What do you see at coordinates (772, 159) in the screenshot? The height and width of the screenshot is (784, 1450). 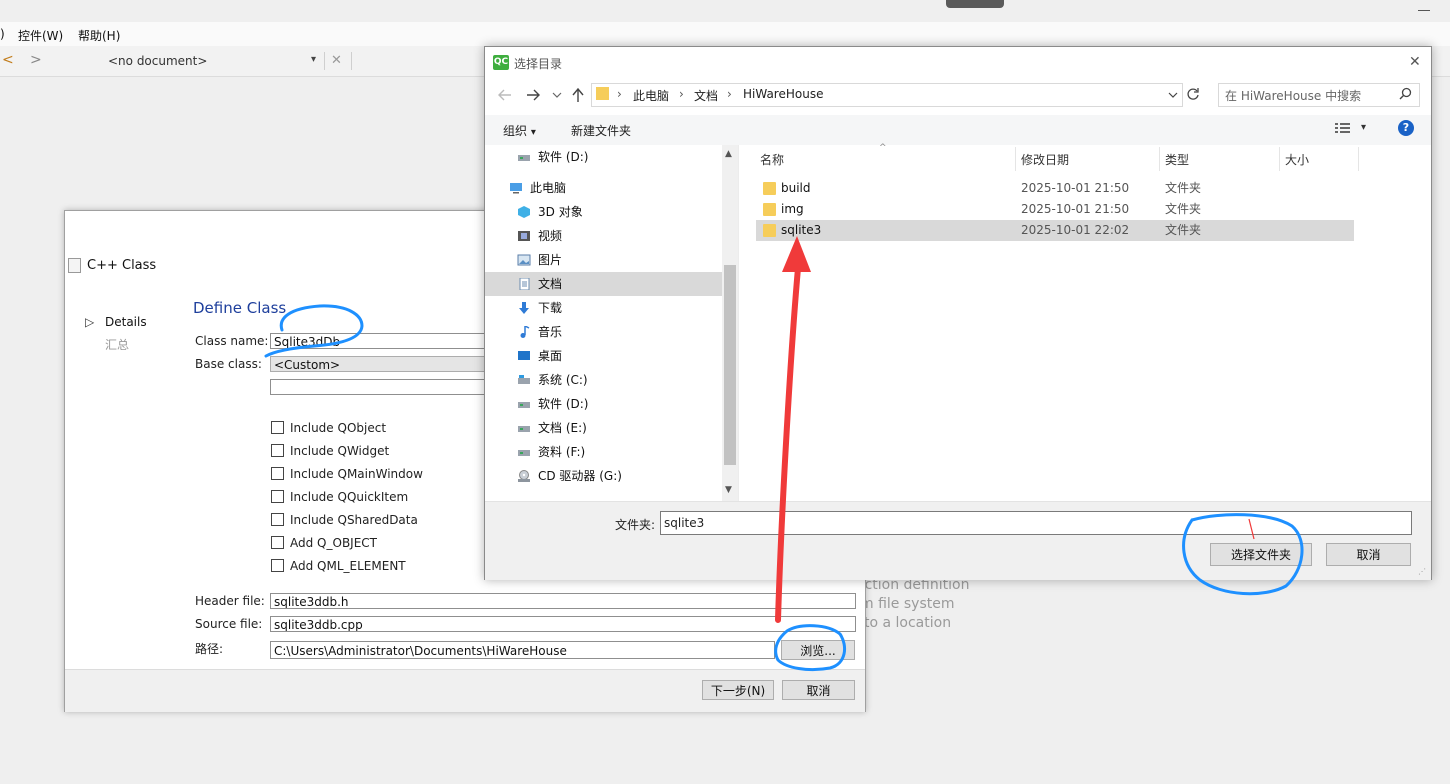 I see `column-header-name: 名称` at bounding box center [772, 159].